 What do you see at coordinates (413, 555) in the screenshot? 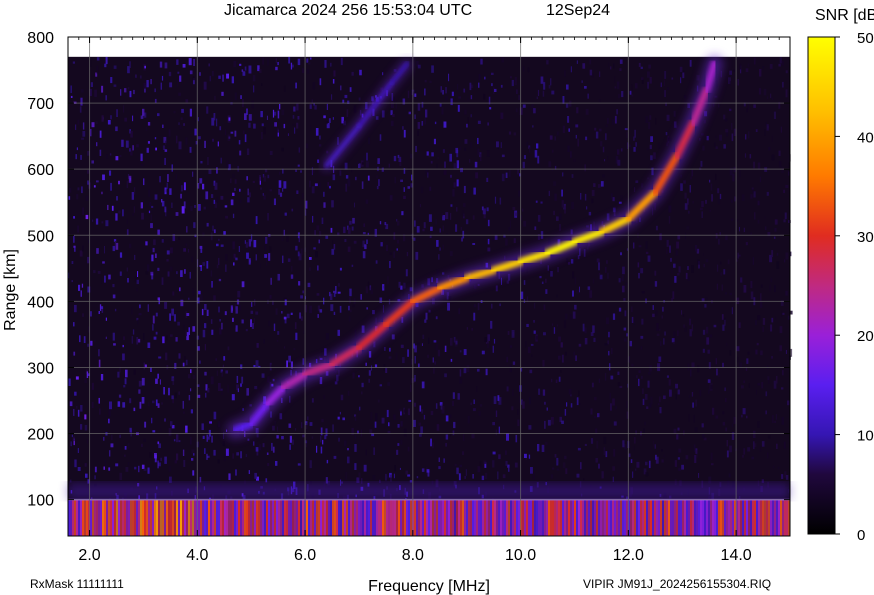
I see `x-tick-label: 8.0` at bounding box center [413, 555].